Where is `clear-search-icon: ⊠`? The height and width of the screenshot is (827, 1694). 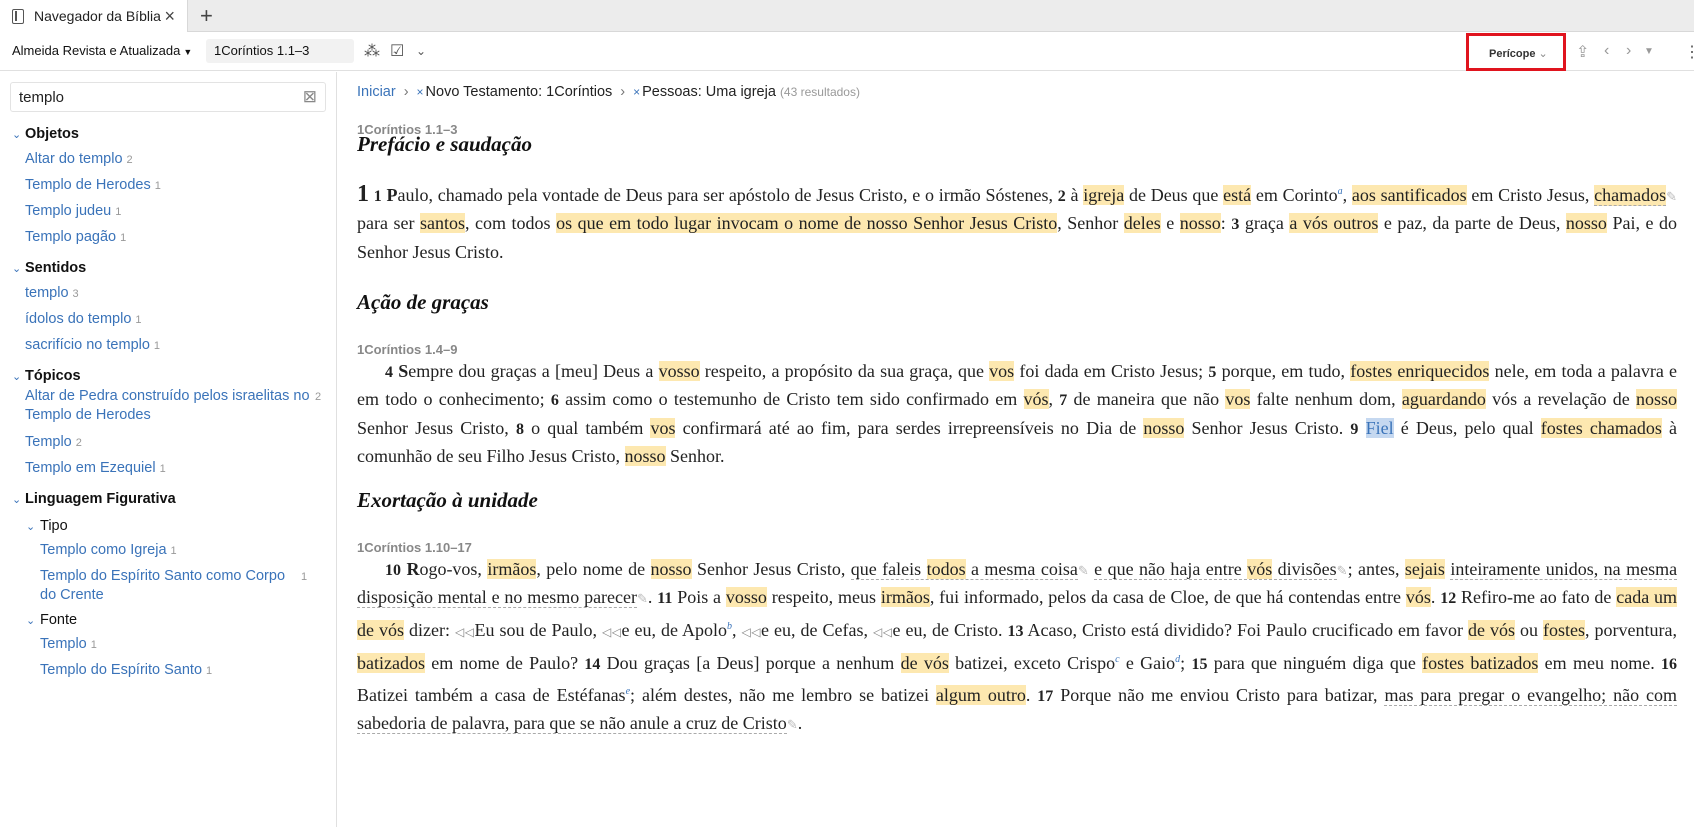
clear-search-icon: ⊠ is located at coordinates (310, 97).